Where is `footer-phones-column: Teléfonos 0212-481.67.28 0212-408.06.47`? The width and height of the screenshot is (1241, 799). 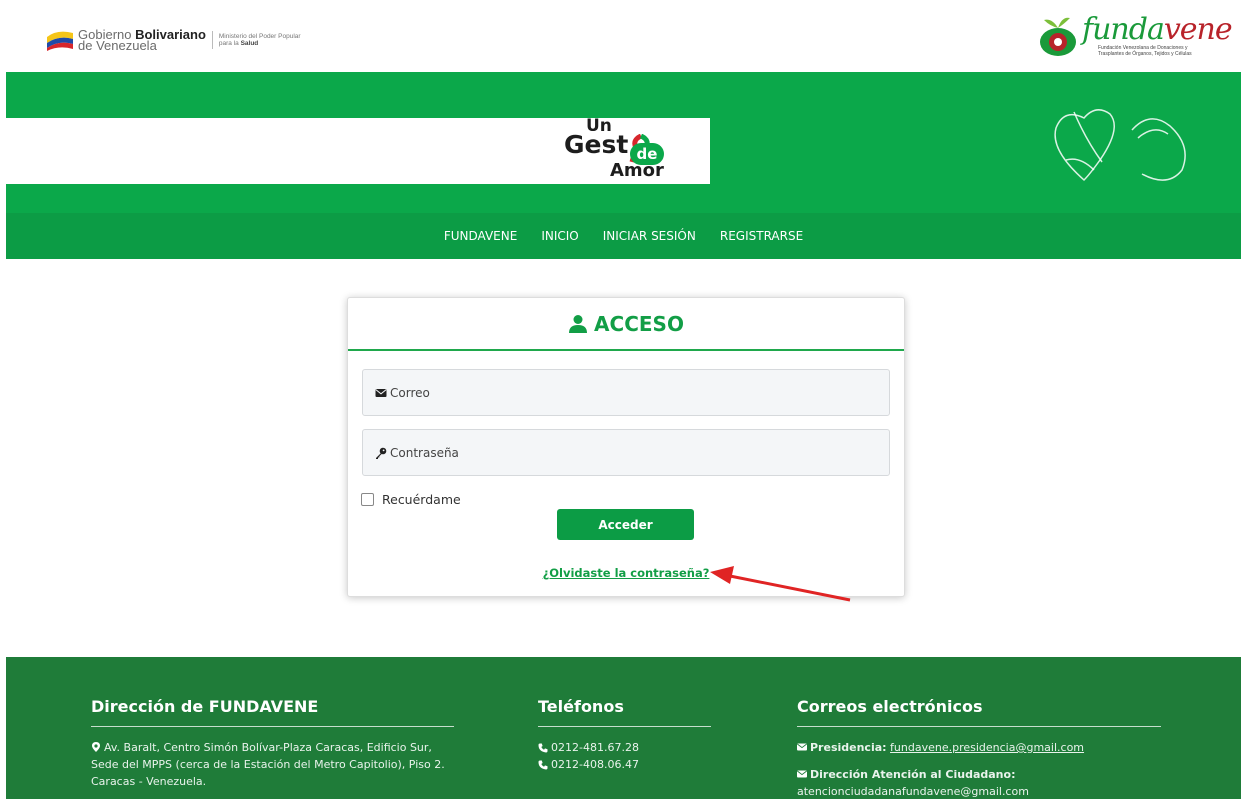
footer-phones-column: Teléfonos 0212-481.67.28 0212-408.06.47 is located at coordinates (624, 735).